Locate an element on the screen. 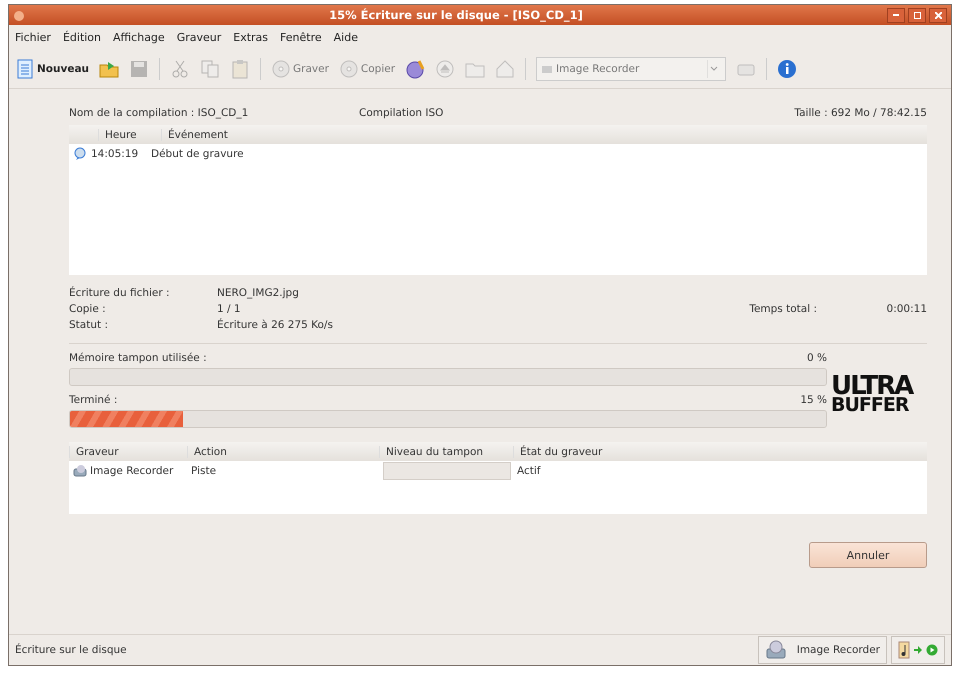 This screenshot has height=693, width=960. cancel-button: Annuler is located at coordinates (868, 555).